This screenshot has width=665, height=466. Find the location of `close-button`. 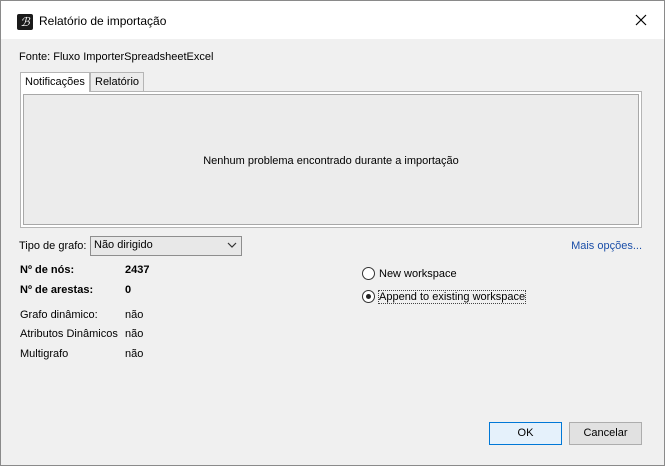

close-button is located at coordinates (641, 20).